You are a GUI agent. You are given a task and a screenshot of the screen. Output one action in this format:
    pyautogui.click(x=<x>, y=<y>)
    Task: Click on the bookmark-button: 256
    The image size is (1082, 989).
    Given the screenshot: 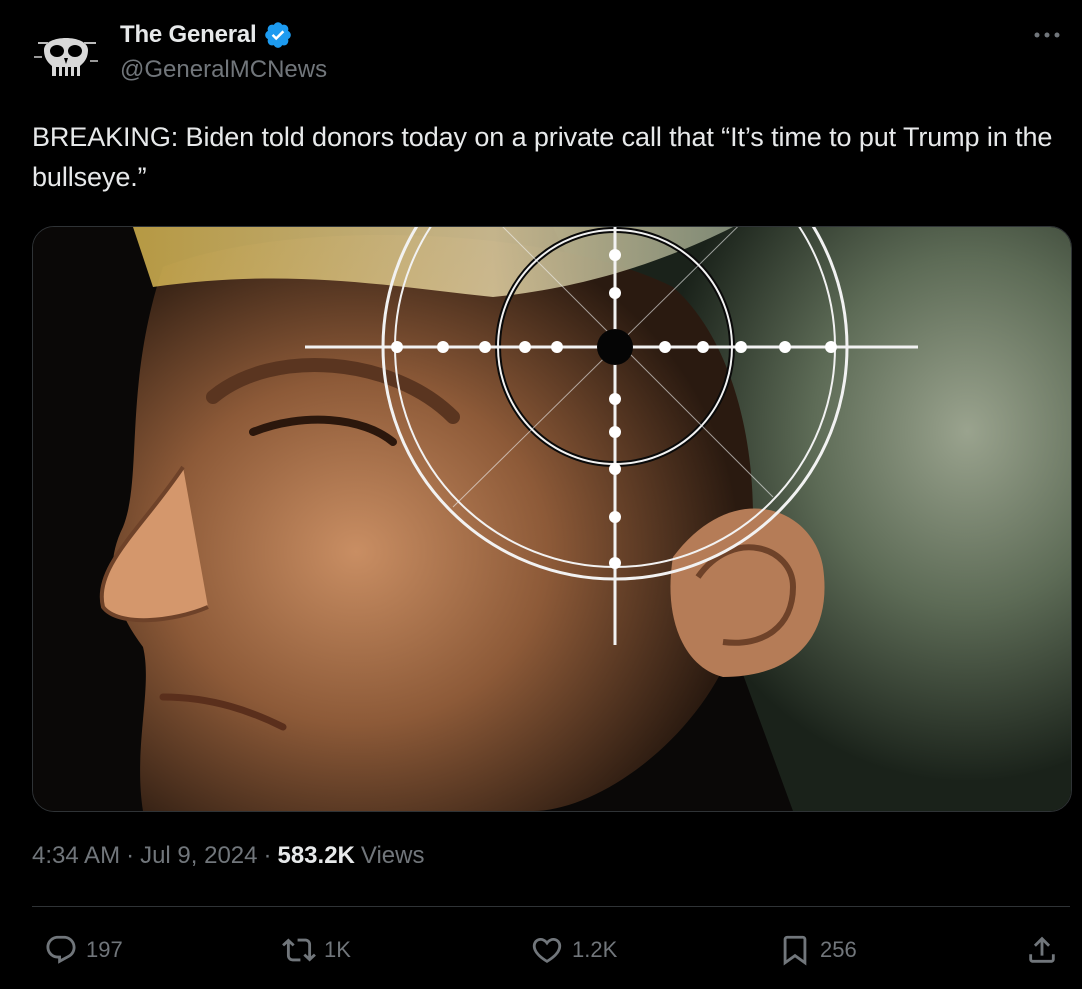 What is the action you would take?
    pyautogui.click(x=817, y=950)
    